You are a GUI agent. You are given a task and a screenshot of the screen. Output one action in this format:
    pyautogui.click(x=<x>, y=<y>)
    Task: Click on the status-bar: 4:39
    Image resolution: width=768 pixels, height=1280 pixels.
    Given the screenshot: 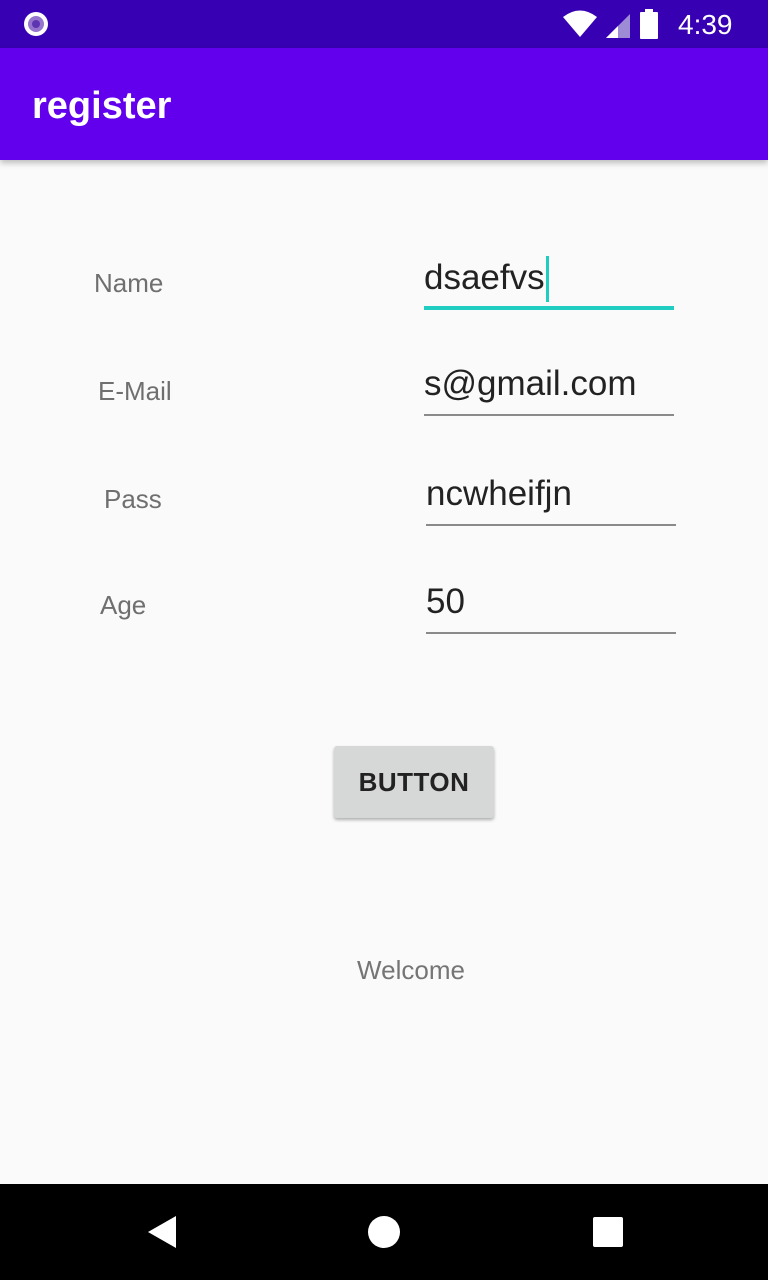 What is the action you would take?
    pyautogui.click(x=384, y=24)
    